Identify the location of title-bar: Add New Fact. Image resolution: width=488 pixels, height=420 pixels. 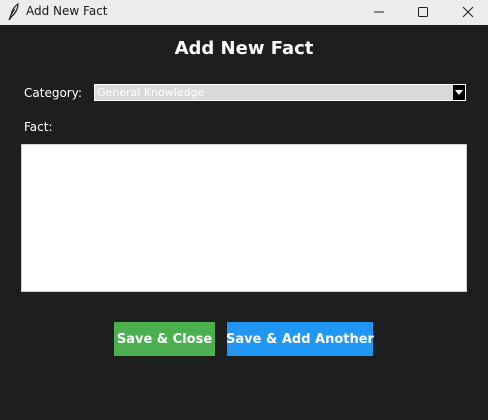
(244, 12).